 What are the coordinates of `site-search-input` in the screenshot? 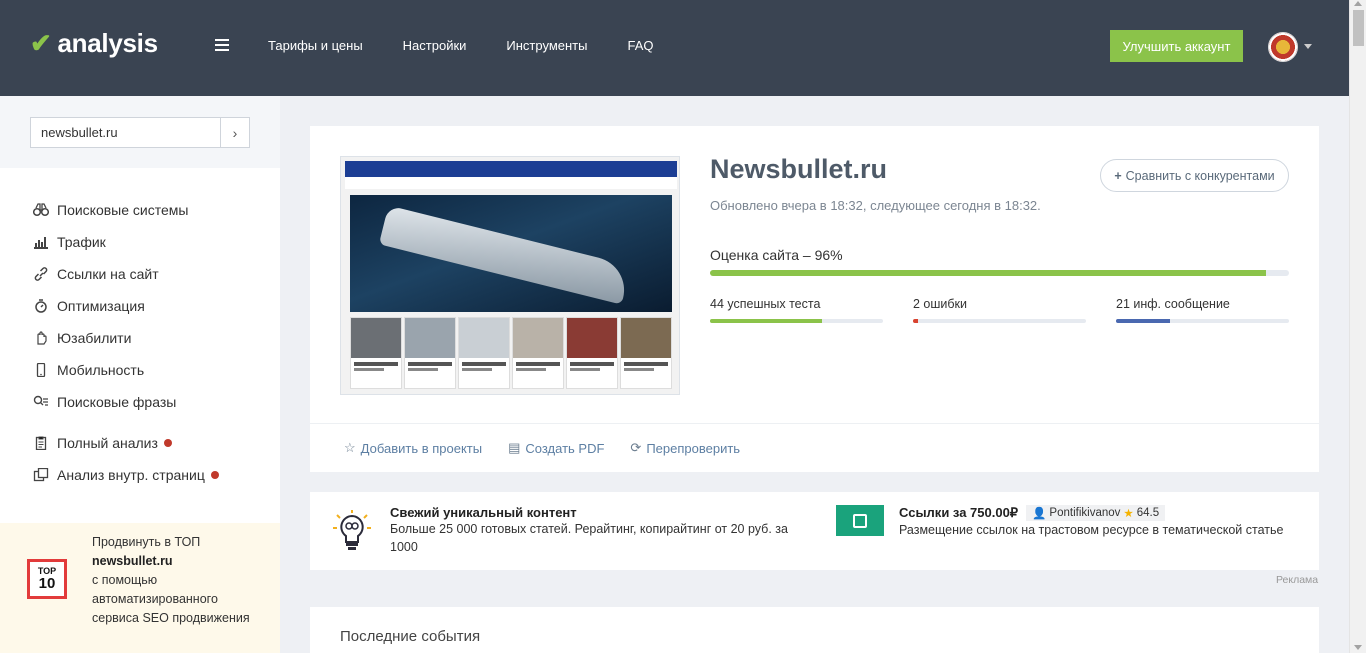 It's located at (125, 132).